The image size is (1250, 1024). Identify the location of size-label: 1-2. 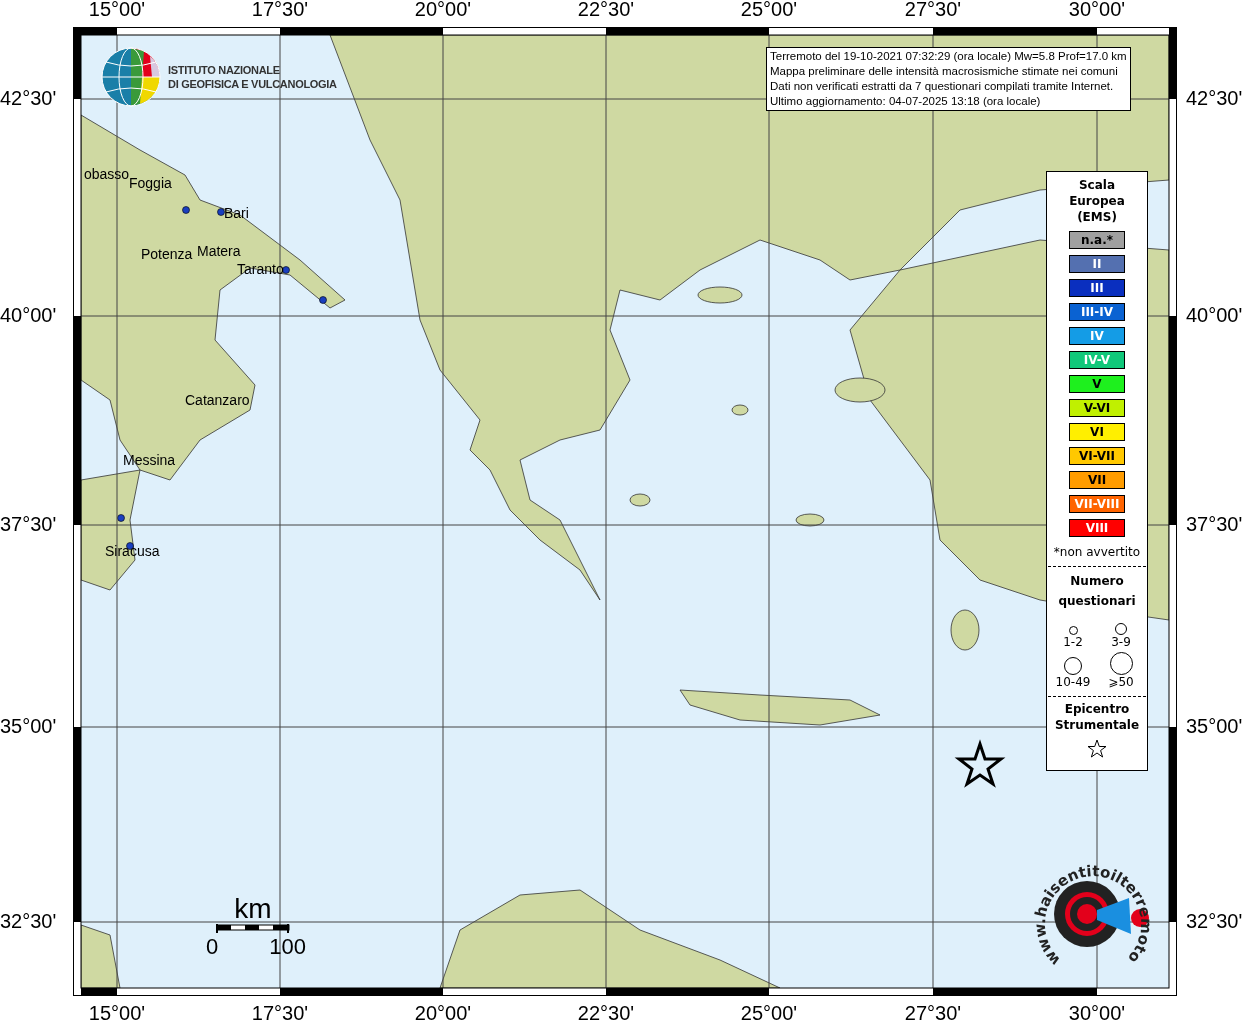
(1073, 642).